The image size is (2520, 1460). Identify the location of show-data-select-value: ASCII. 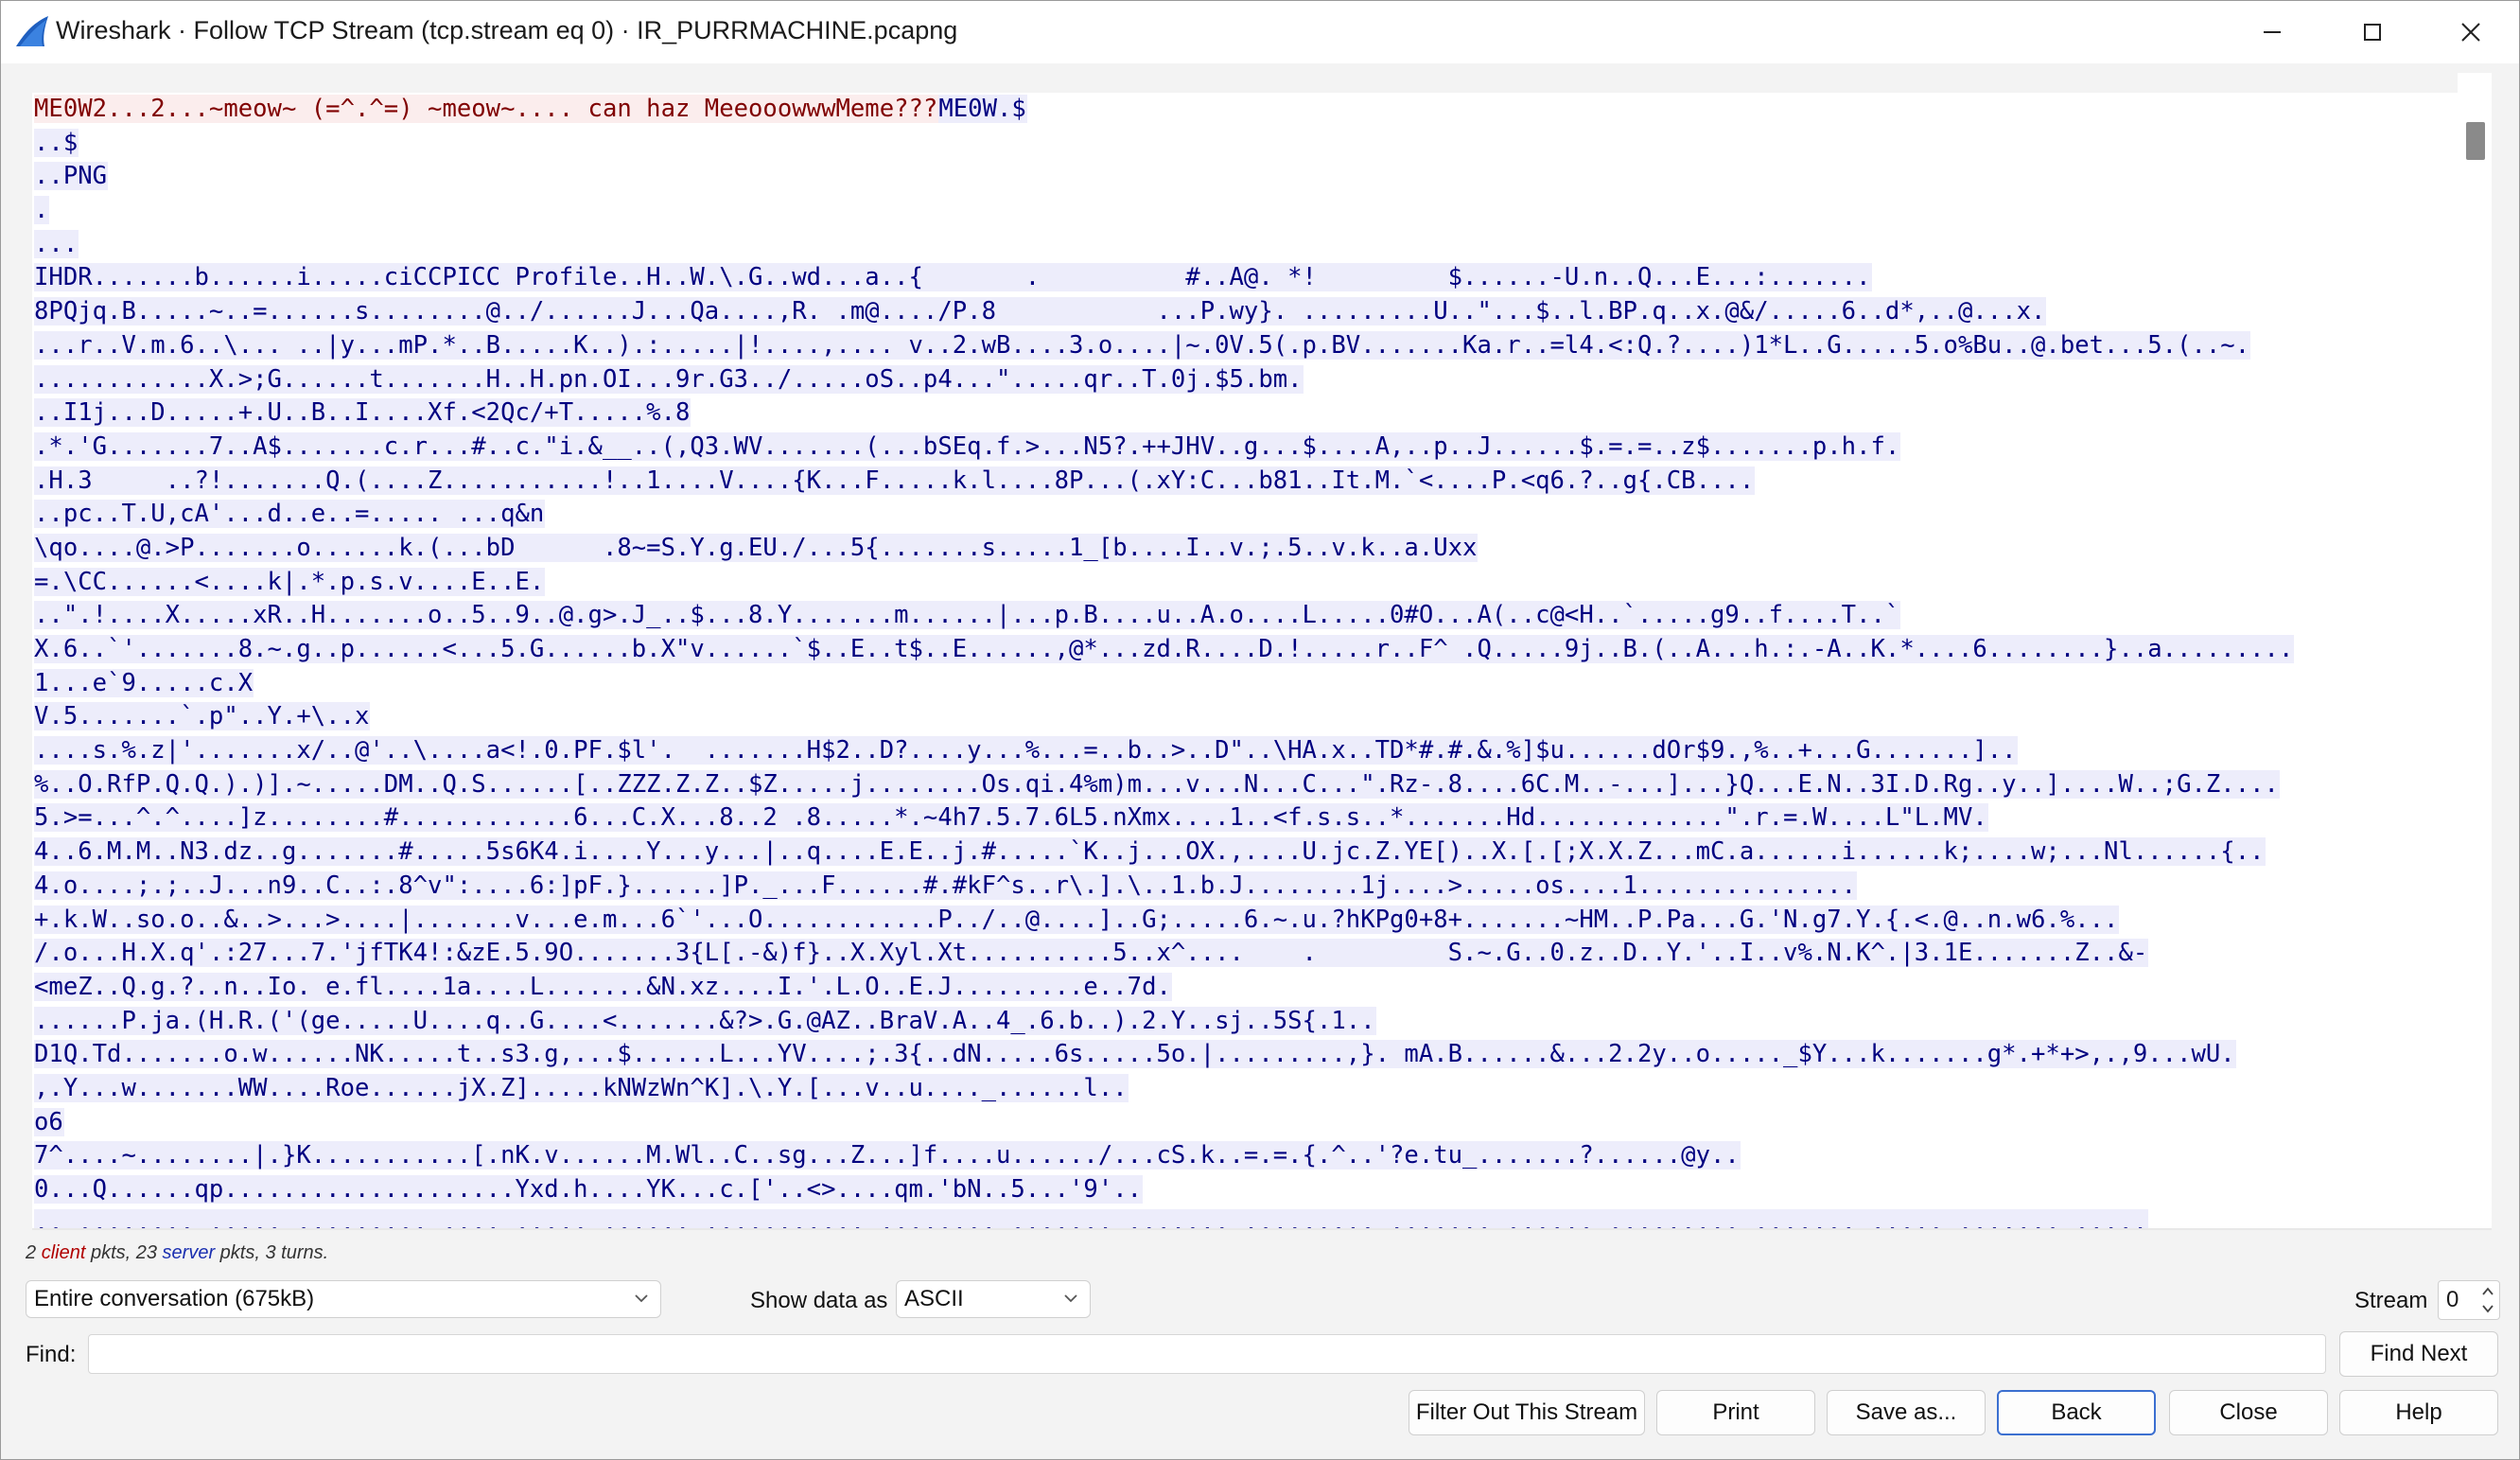
(934, 1299).